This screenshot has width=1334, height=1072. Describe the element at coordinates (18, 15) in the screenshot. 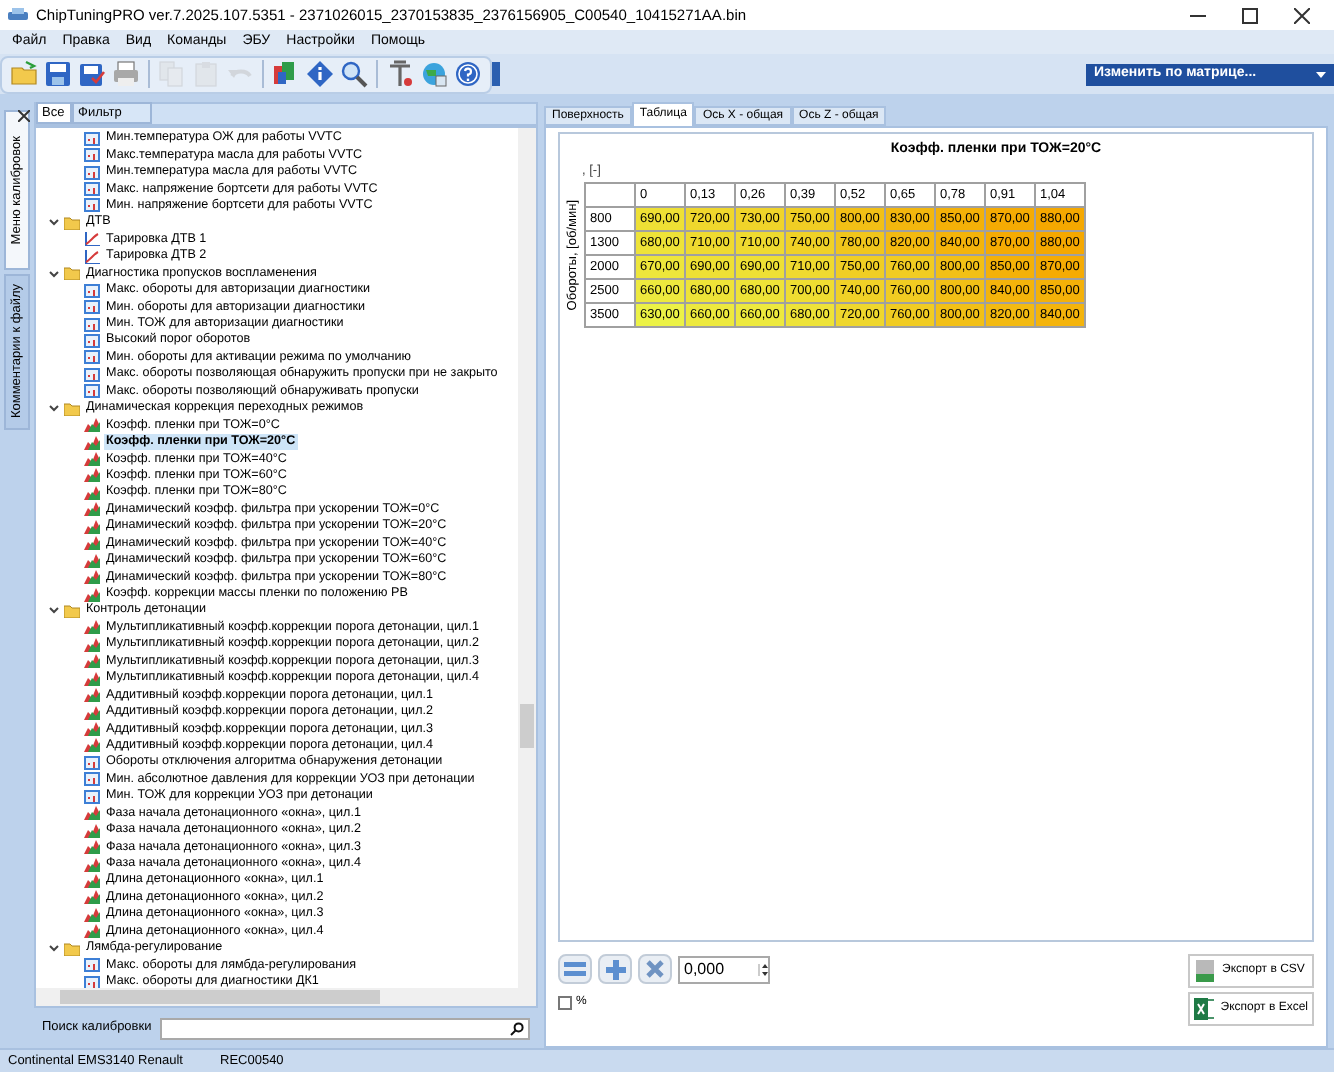

I see `app-icon` at that location.